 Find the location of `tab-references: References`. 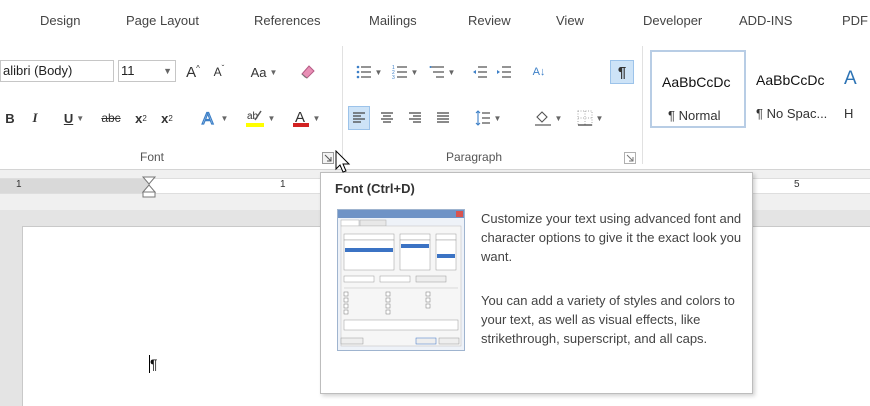

tab-references: References is located at coordinates (287, 20).